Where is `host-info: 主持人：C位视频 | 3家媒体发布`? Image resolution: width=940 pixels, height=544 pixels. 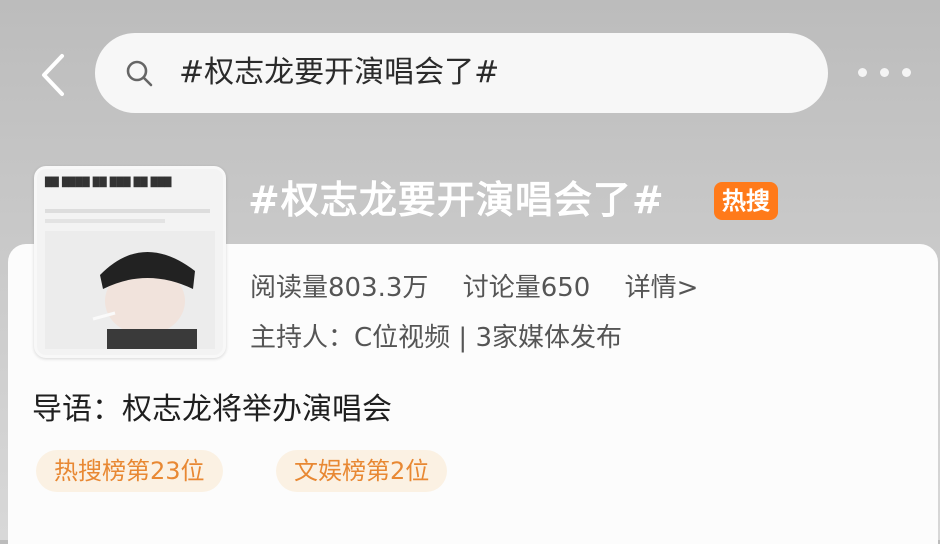 host-info: 主持人：C位视频 | 3家媒体发布 is located at coordinates (436, 338).